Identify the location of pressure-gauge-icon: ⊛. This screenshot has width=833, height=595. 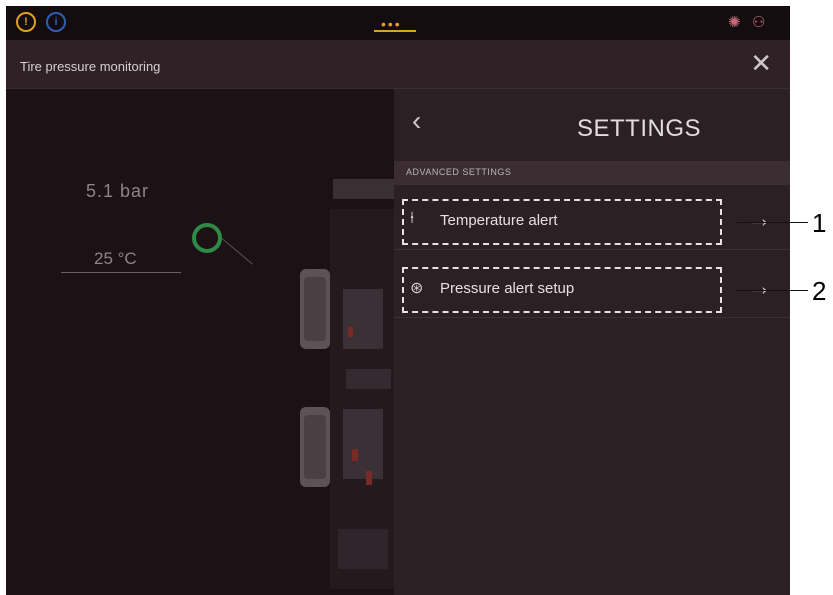
(417, 288).